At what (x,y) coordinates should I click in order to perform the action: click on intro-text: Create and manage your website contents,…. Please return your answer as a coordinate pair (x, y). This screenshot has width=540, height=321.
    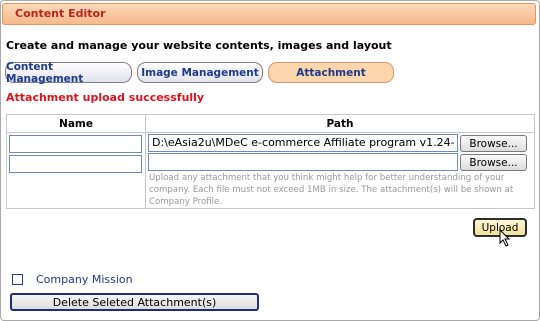
    Looking at the image, I should click on (199, 45).